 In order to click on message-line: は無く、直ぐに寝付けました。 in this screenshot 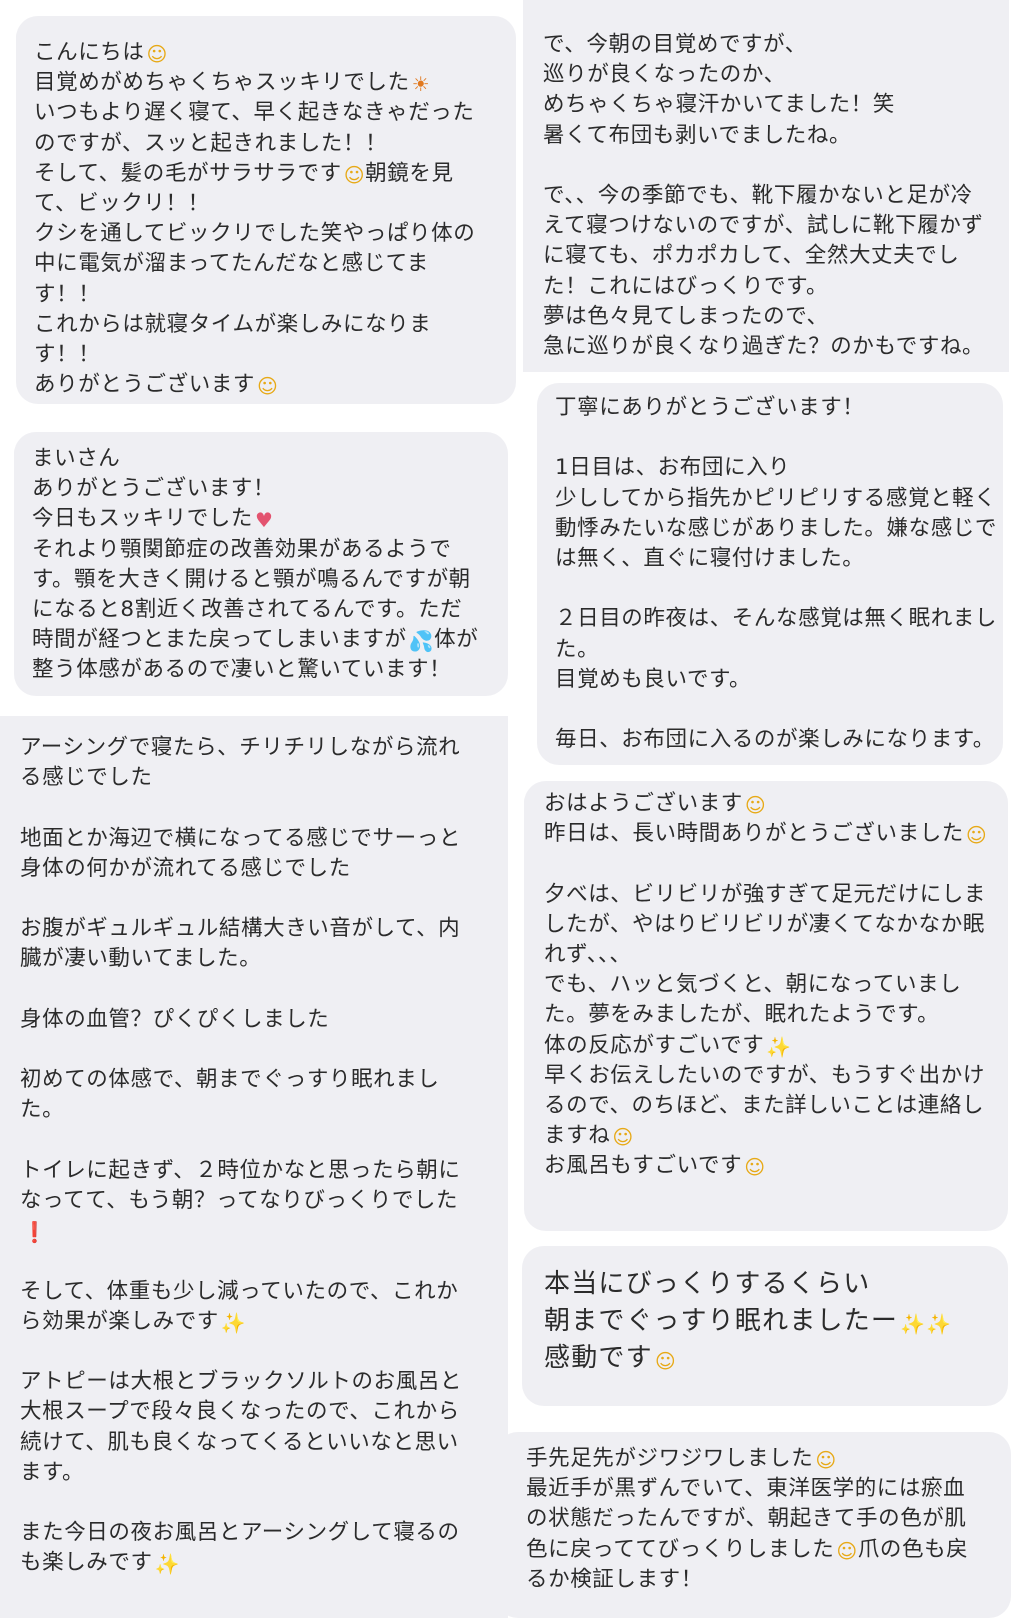, I will do `click(770, 559)`.